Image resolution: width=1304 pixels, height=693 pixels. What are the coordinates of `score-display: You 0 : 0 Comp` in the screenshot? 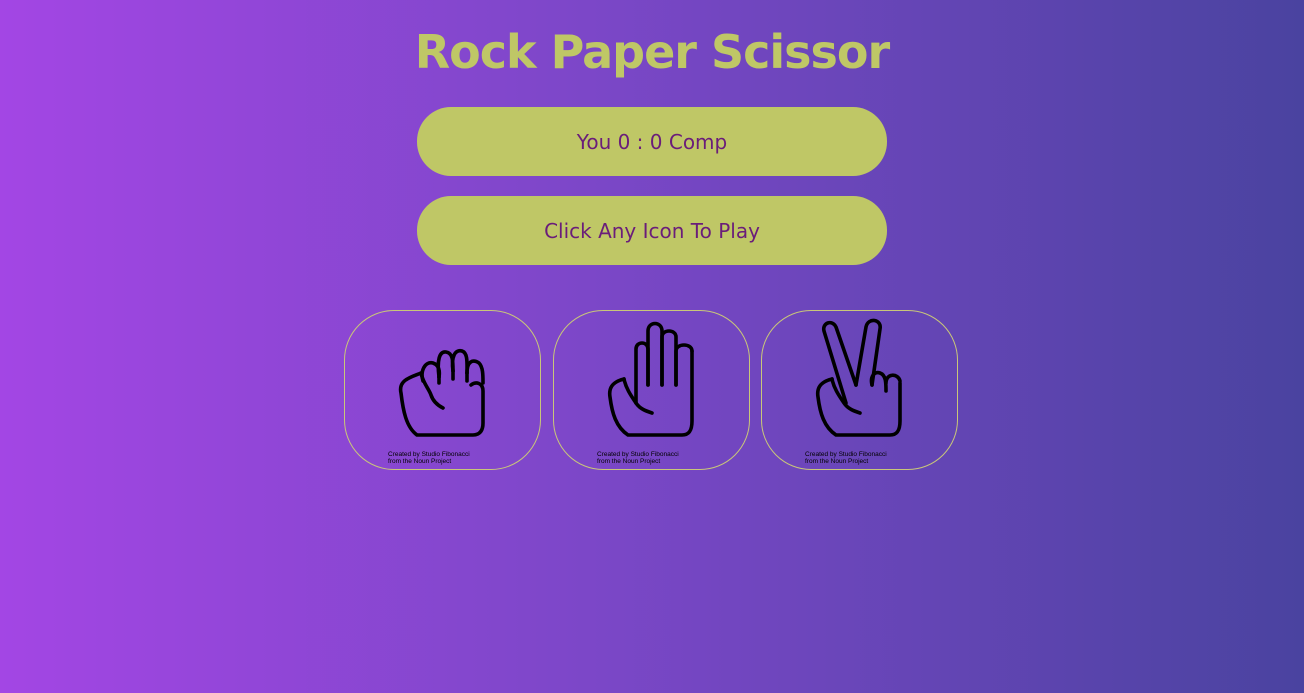 It's located at (652, 141).